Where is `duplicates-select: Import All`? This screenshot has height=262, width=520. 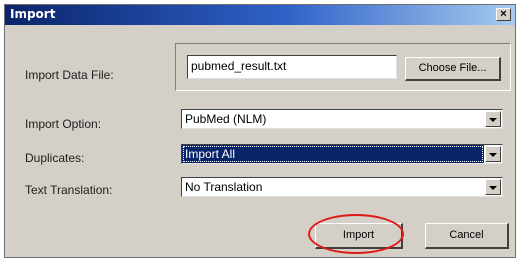
duplicates-select: Import All is located at coordinates (342, 154).